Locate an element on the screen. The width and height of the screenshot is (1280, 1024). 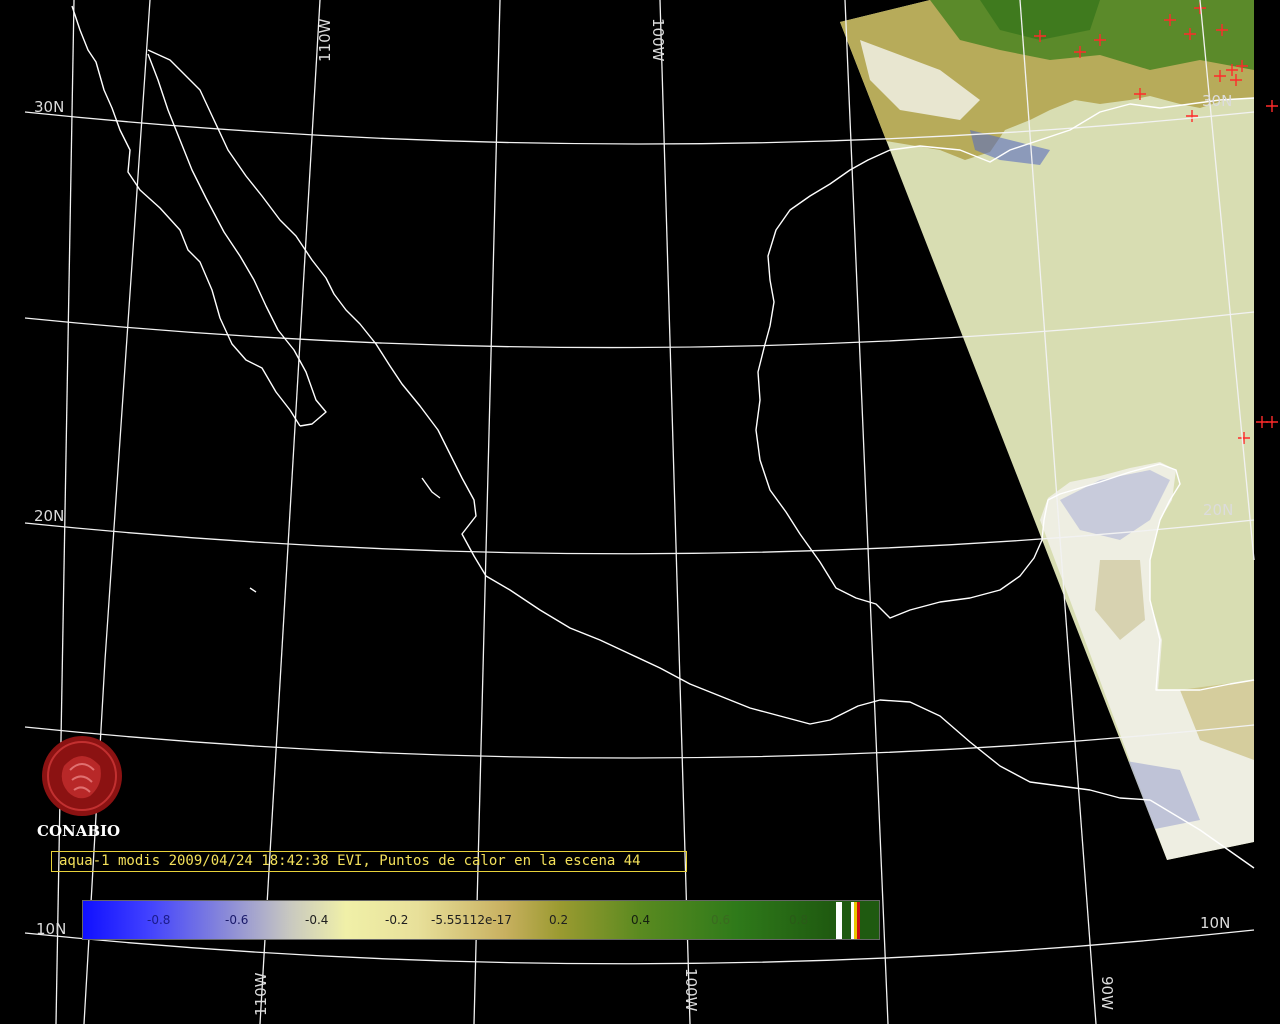
lon-label-100w-bottom: 100W is located at coordinates (691, 990).